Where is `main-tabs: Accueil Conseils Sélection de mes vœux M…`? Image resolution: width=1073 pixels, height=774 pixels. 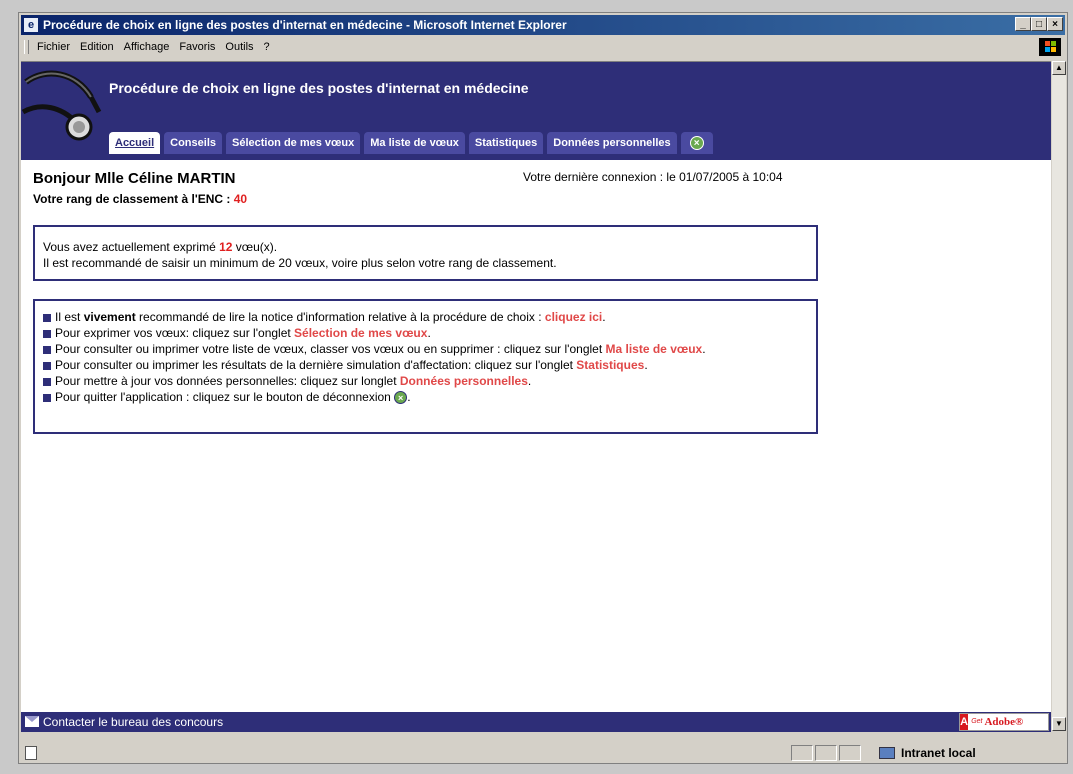
main-tabs: Accueil Conseils Sélection de mes vœux M… is located at coordinates (411, 143).